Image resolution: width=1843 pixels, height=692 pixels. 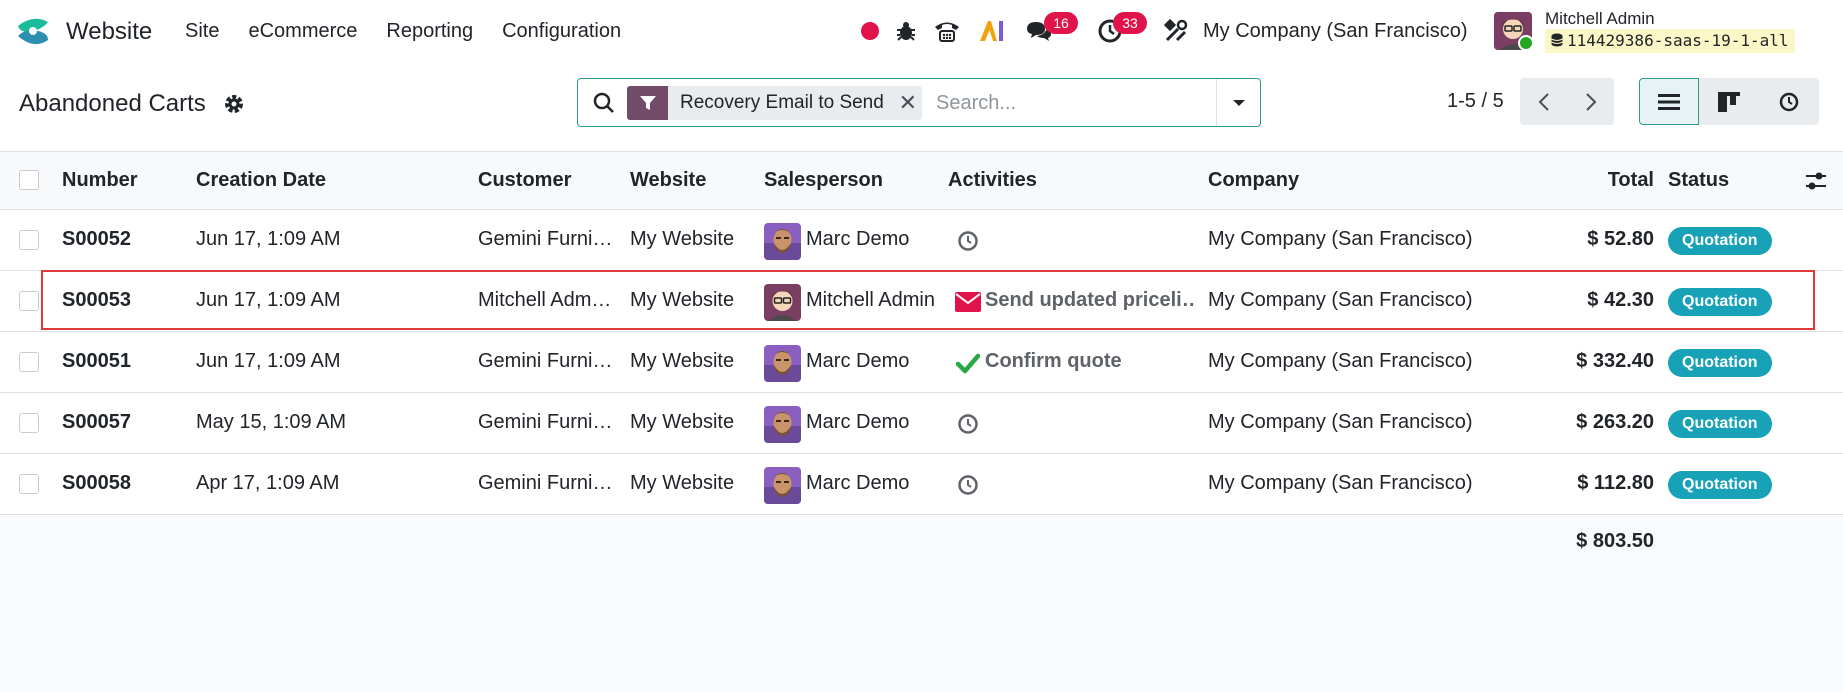 I want to click on facet-label: Recovery Email to Send, so click(x=782, y=102).